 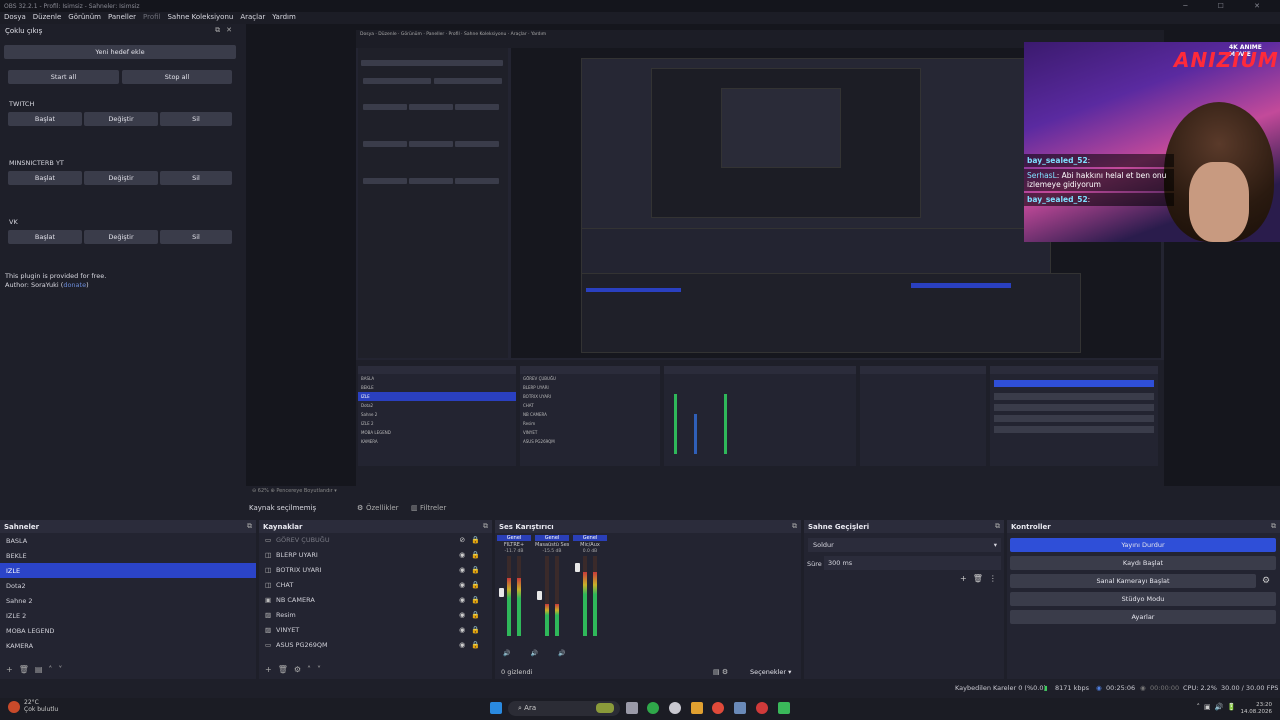 I want to click on menu-scene-collection: Sahne Koleksiyonu, so click(x=200, y=18).